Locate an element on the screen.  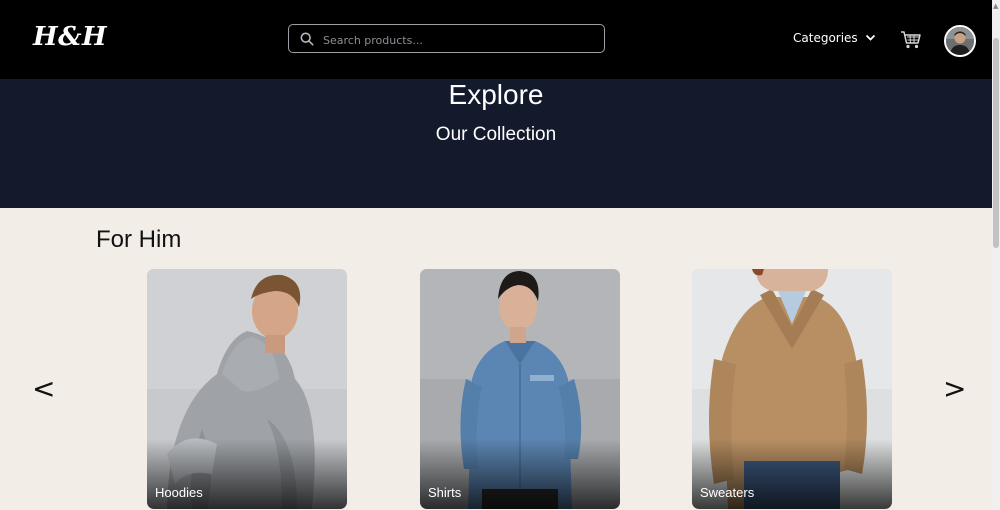
brand-logo: H&H is located at coordinates (70, 37).